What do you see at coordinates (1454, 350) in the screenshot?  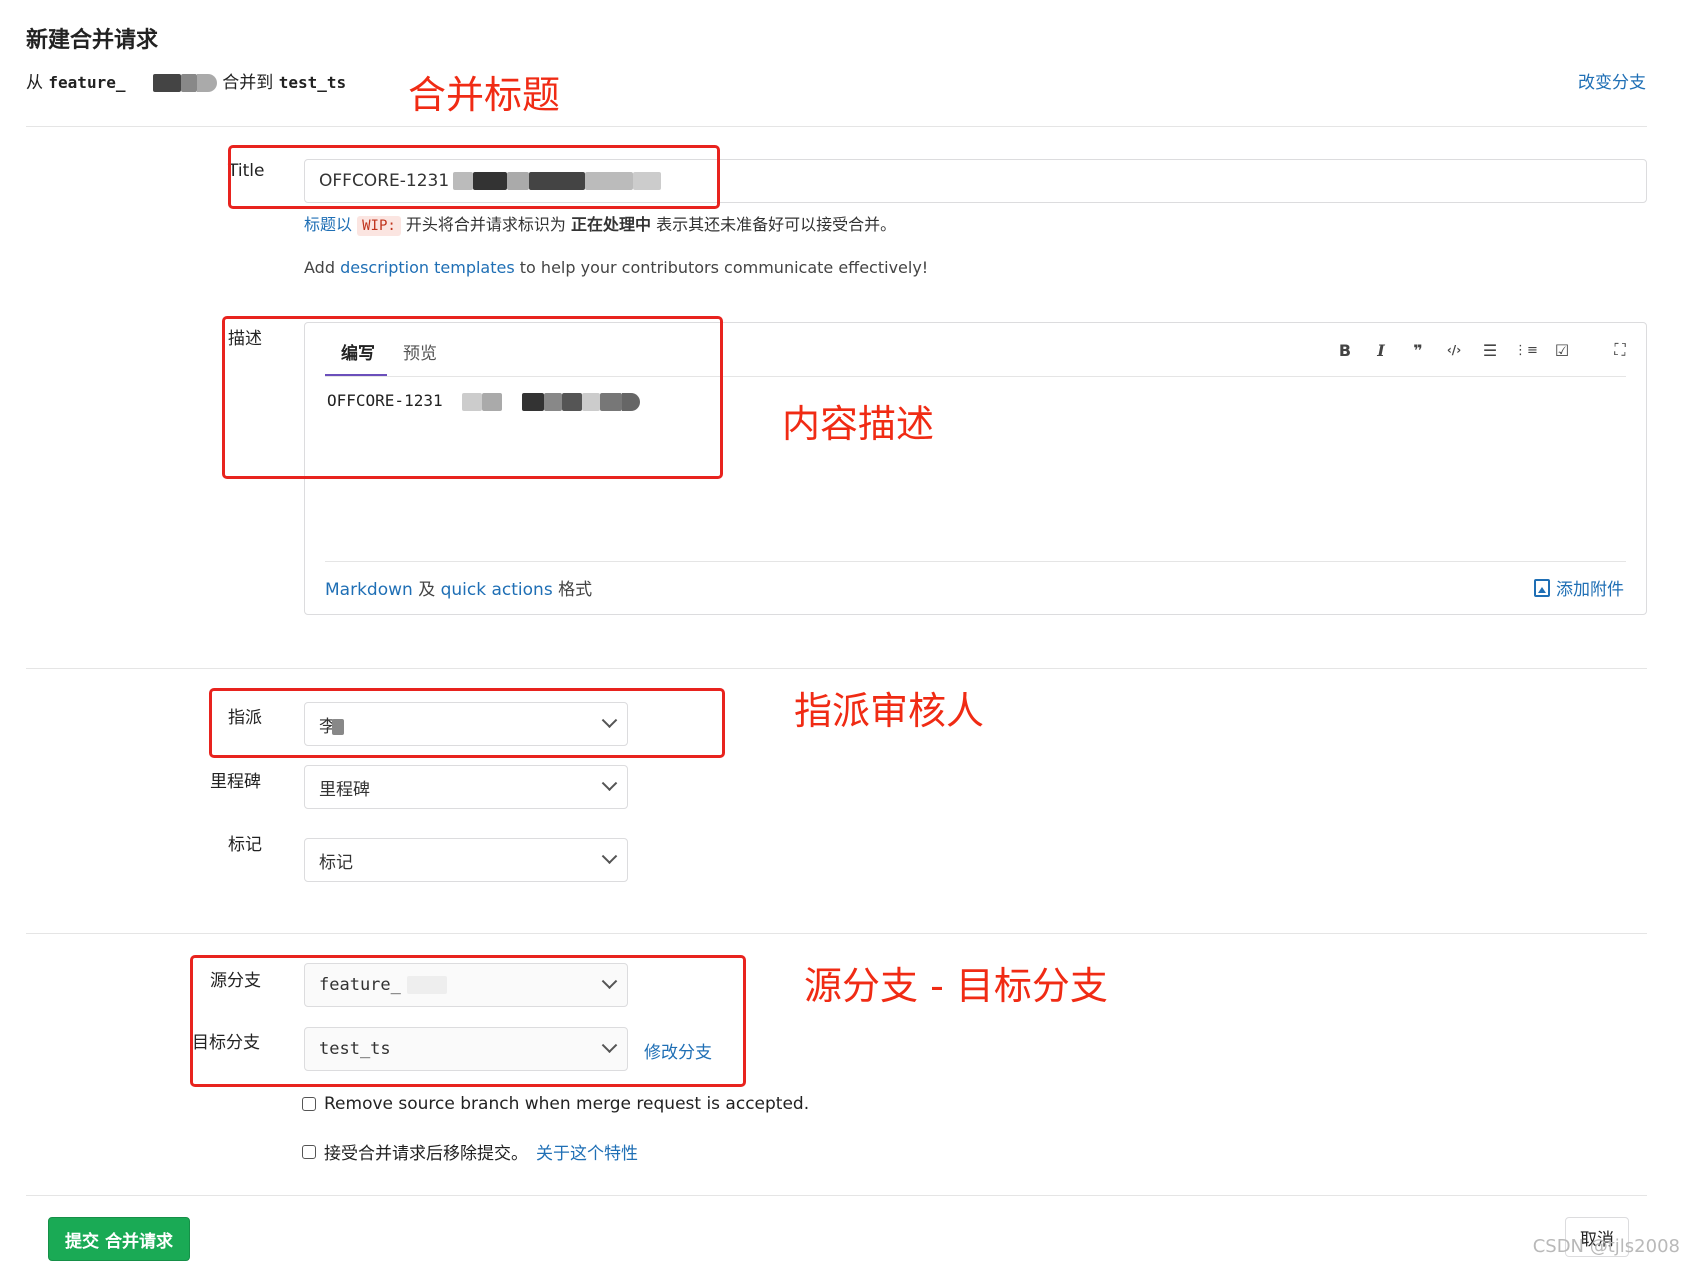 I see `code-icon: ‹/›` at bounding box center [1454, 350].